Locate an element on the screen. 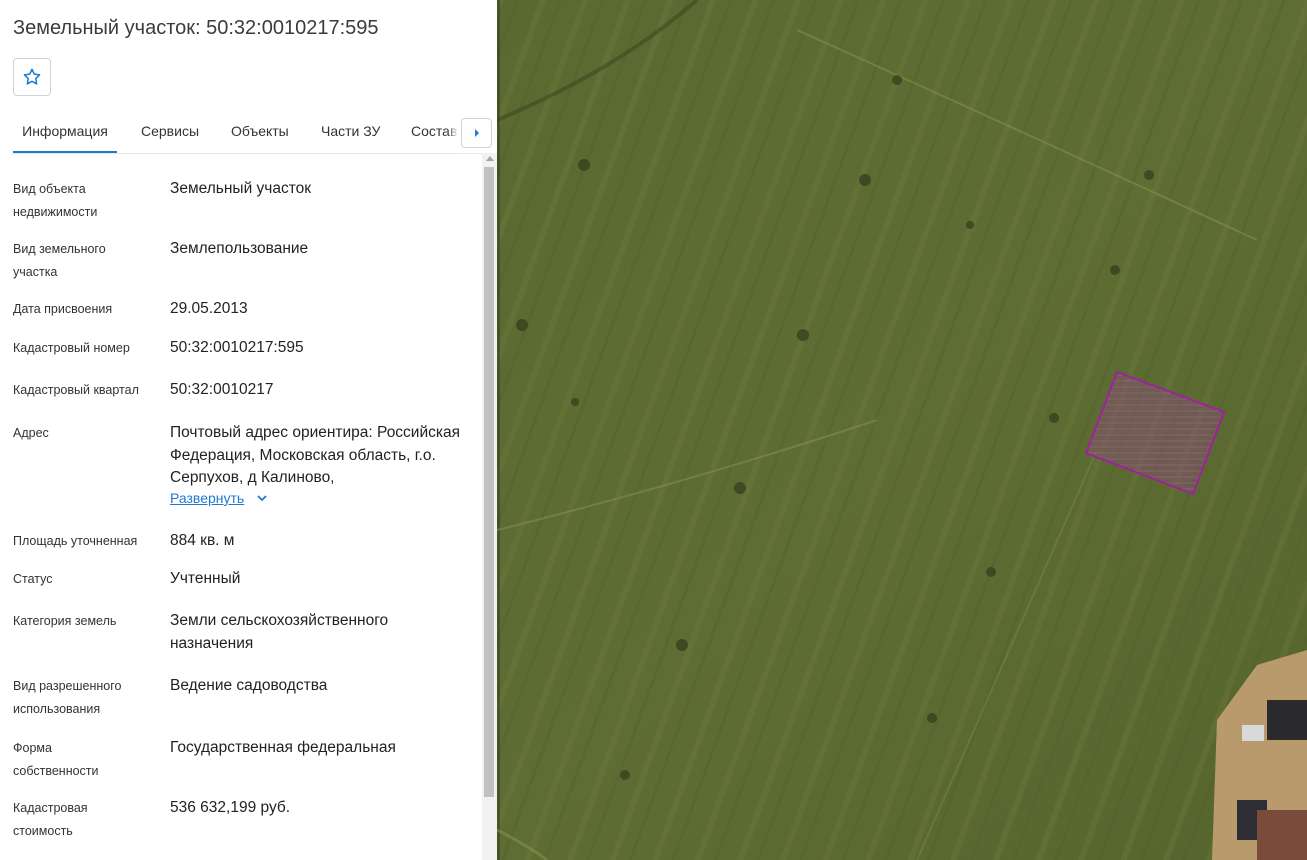 The image size is (1307, 860). field-label: Вид разрешенного использования is located at coordinates (67, 697).